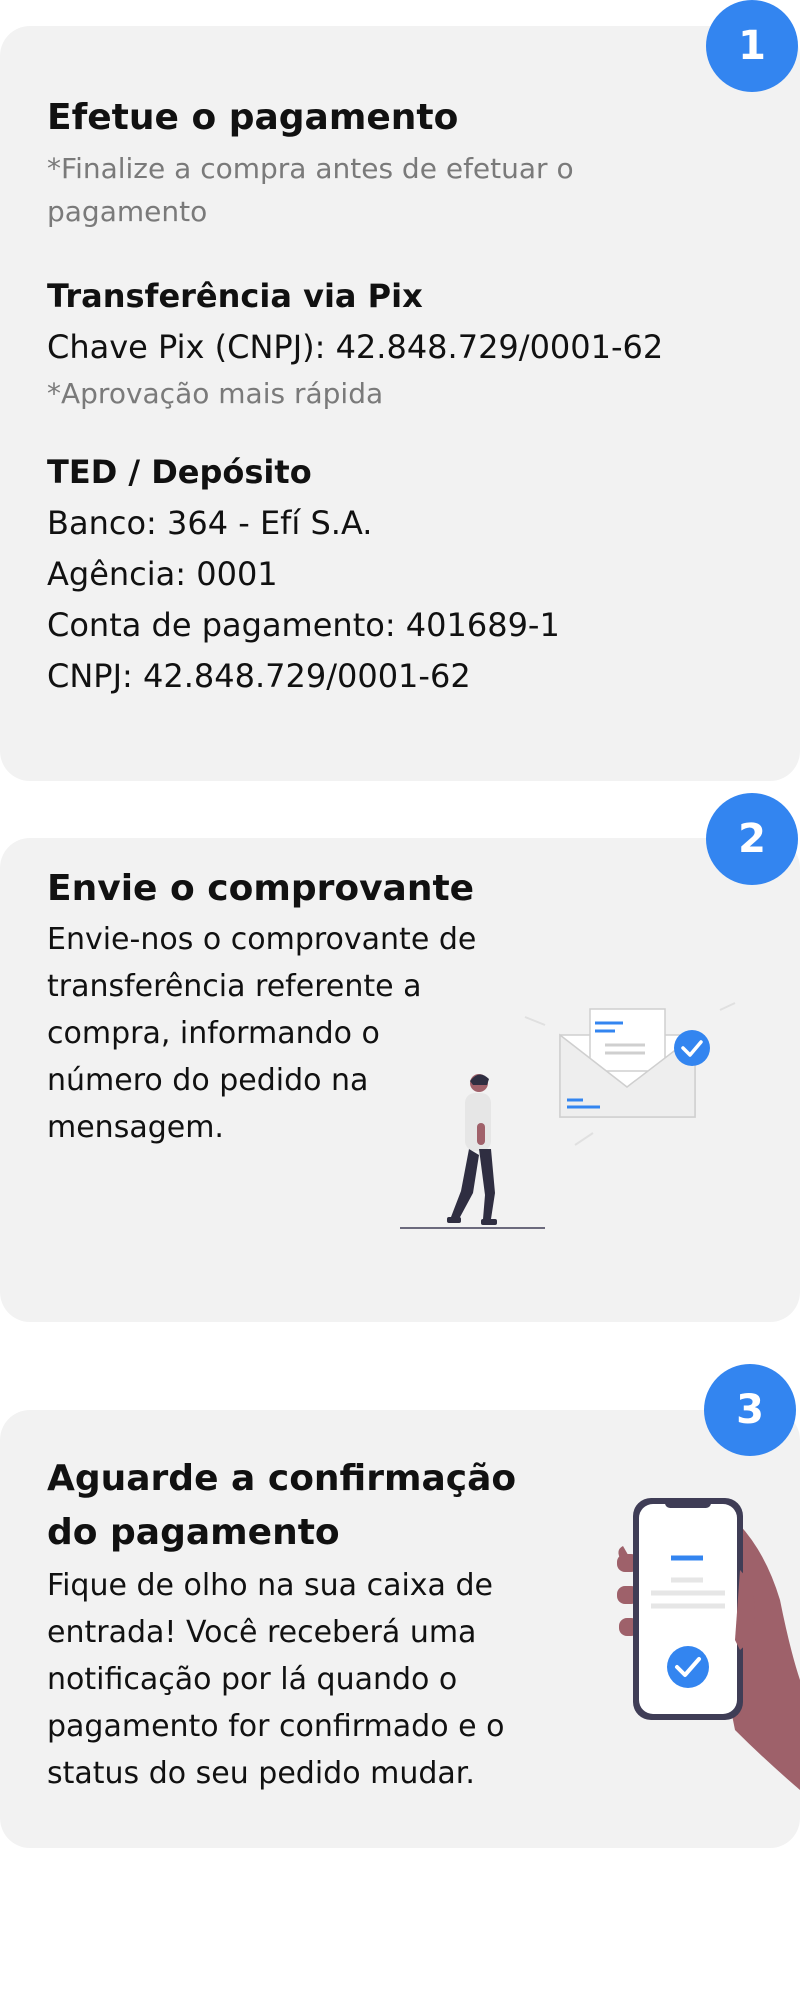 The image size is (800, 2000). What do you see at coordinates (252, 1679) in the screenshot?
I see `step3-line-3: notificação por lá quando o` at bounding box center [252, 1679].